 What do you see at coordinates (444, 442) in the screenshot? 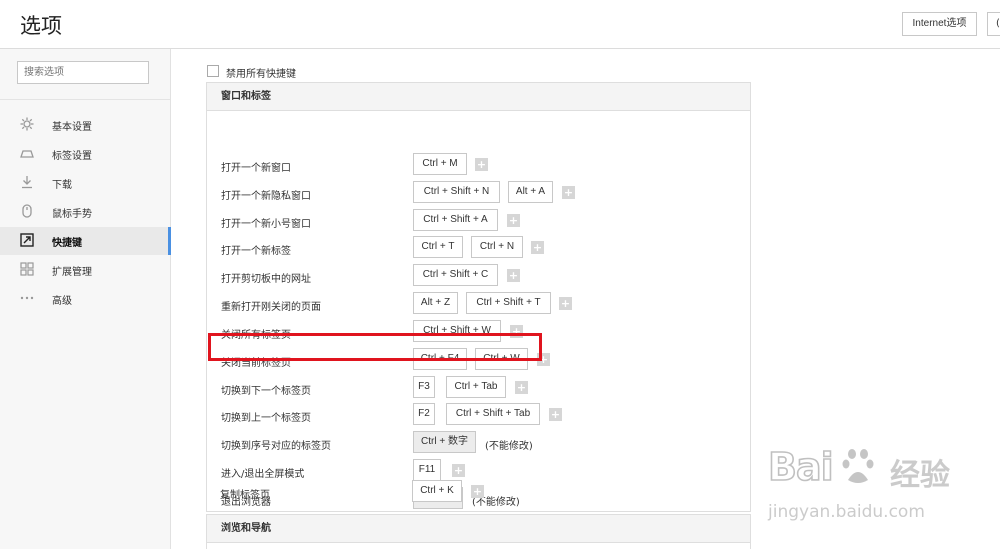
I see `shortcut-key-fixed: Ctrl + 数字` at bounding box center [444, 442].